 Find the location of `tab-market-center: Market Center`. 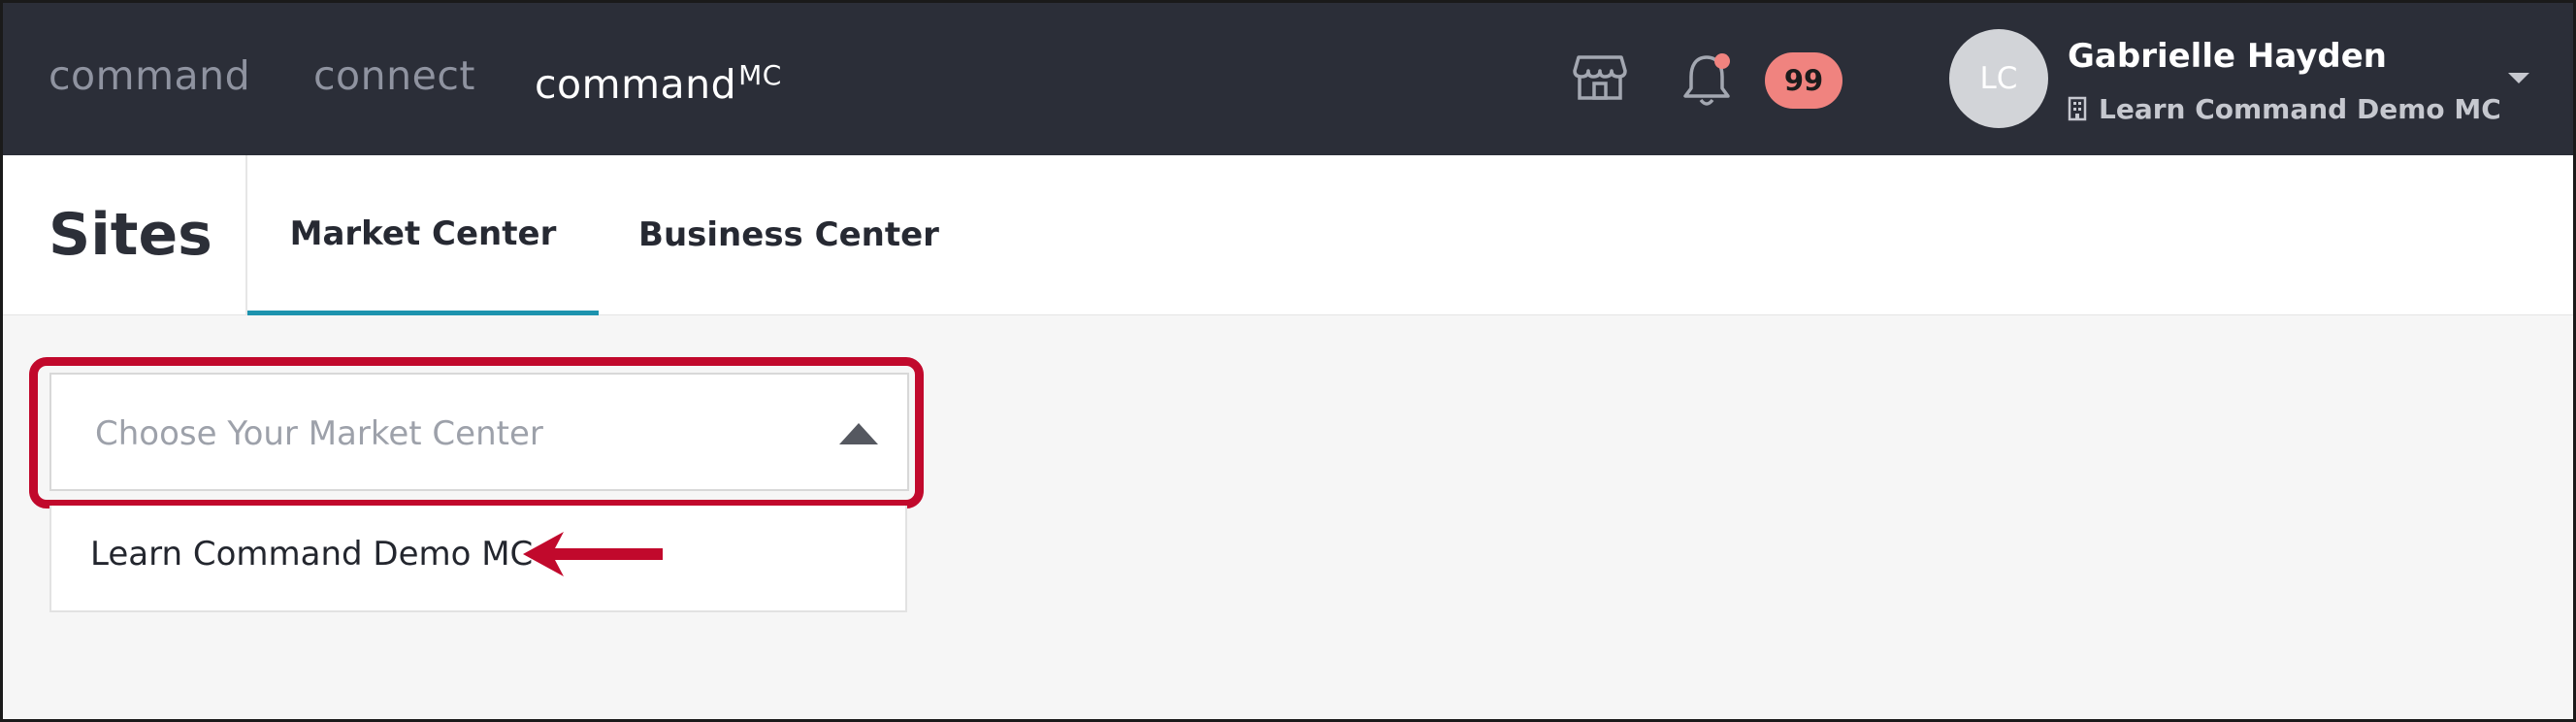

tab-market-center: Market Center is located at coordinates (423, 235).